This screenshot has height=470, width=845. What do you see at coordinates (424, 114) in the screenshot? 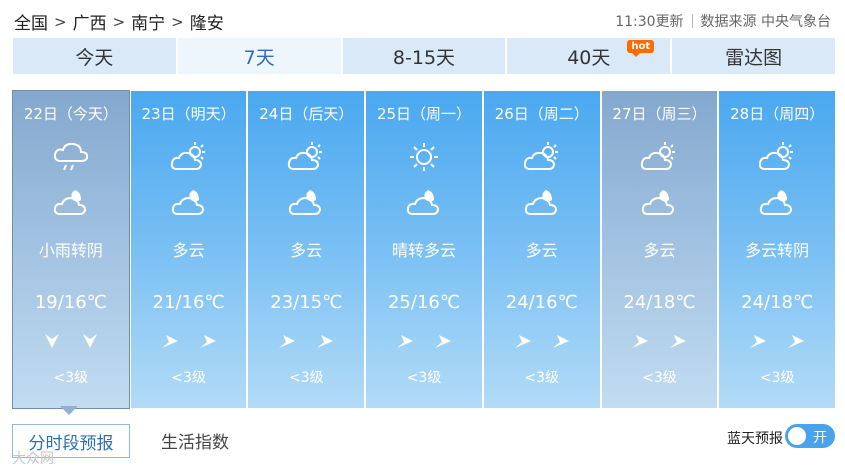
I see `day-title: 25日（周一）` at bounding box center [424, 114].